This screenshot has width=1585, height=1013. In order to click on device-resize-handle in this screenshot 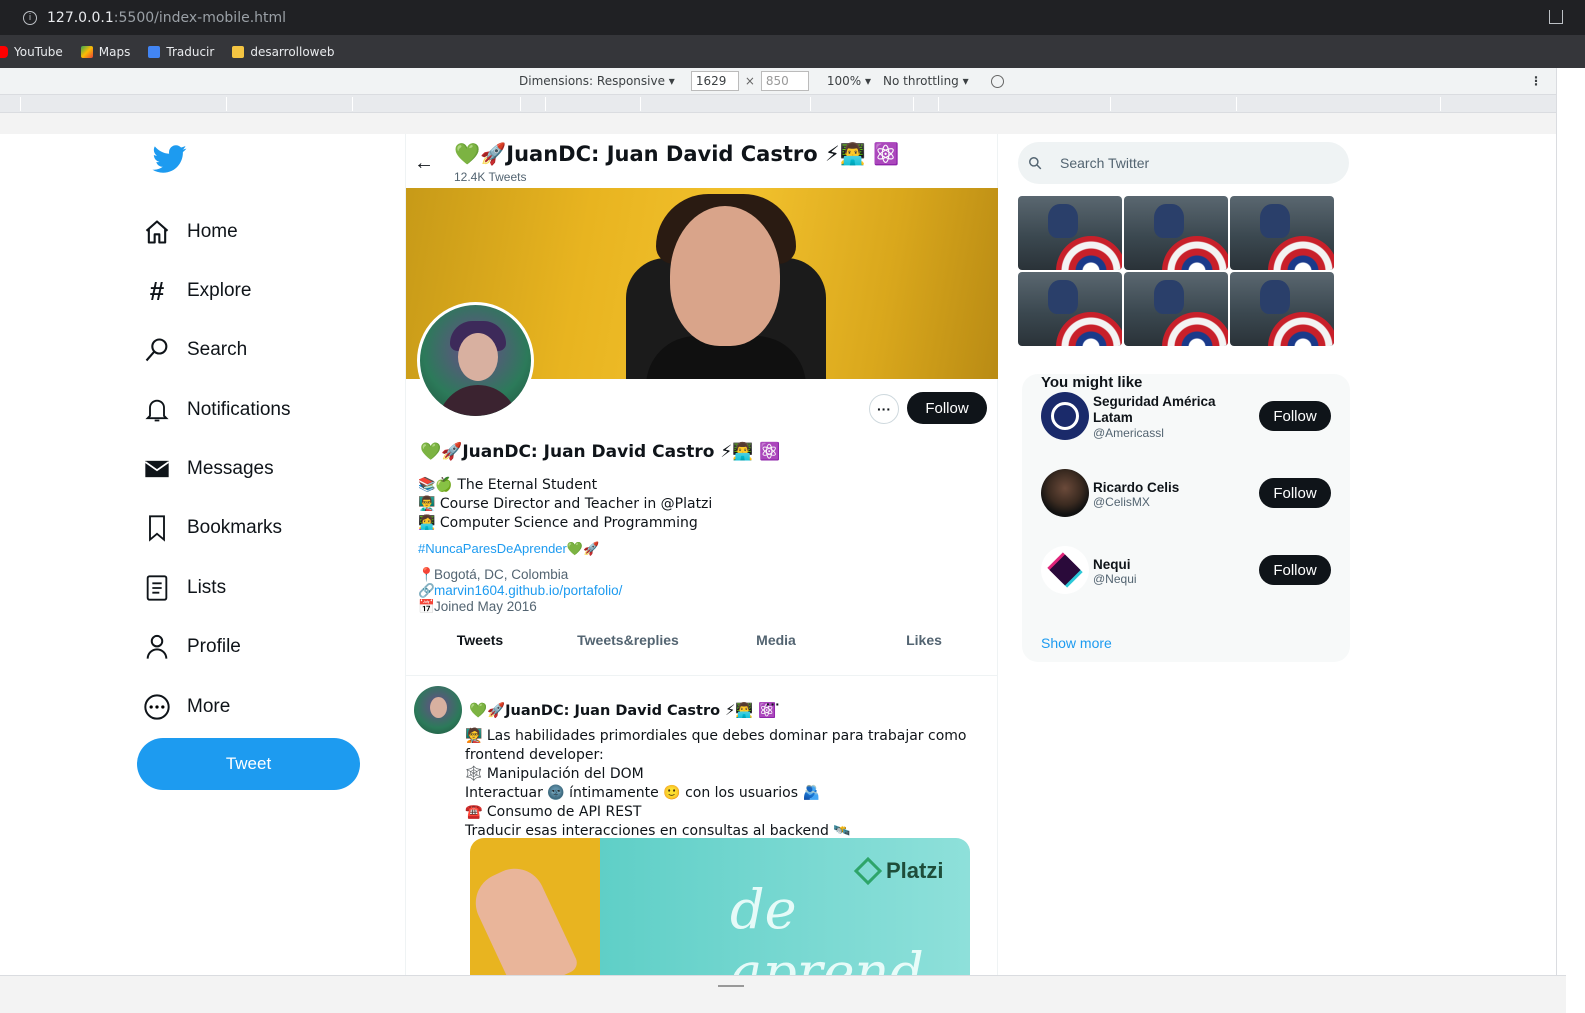, I will do `click(783, 994)`.